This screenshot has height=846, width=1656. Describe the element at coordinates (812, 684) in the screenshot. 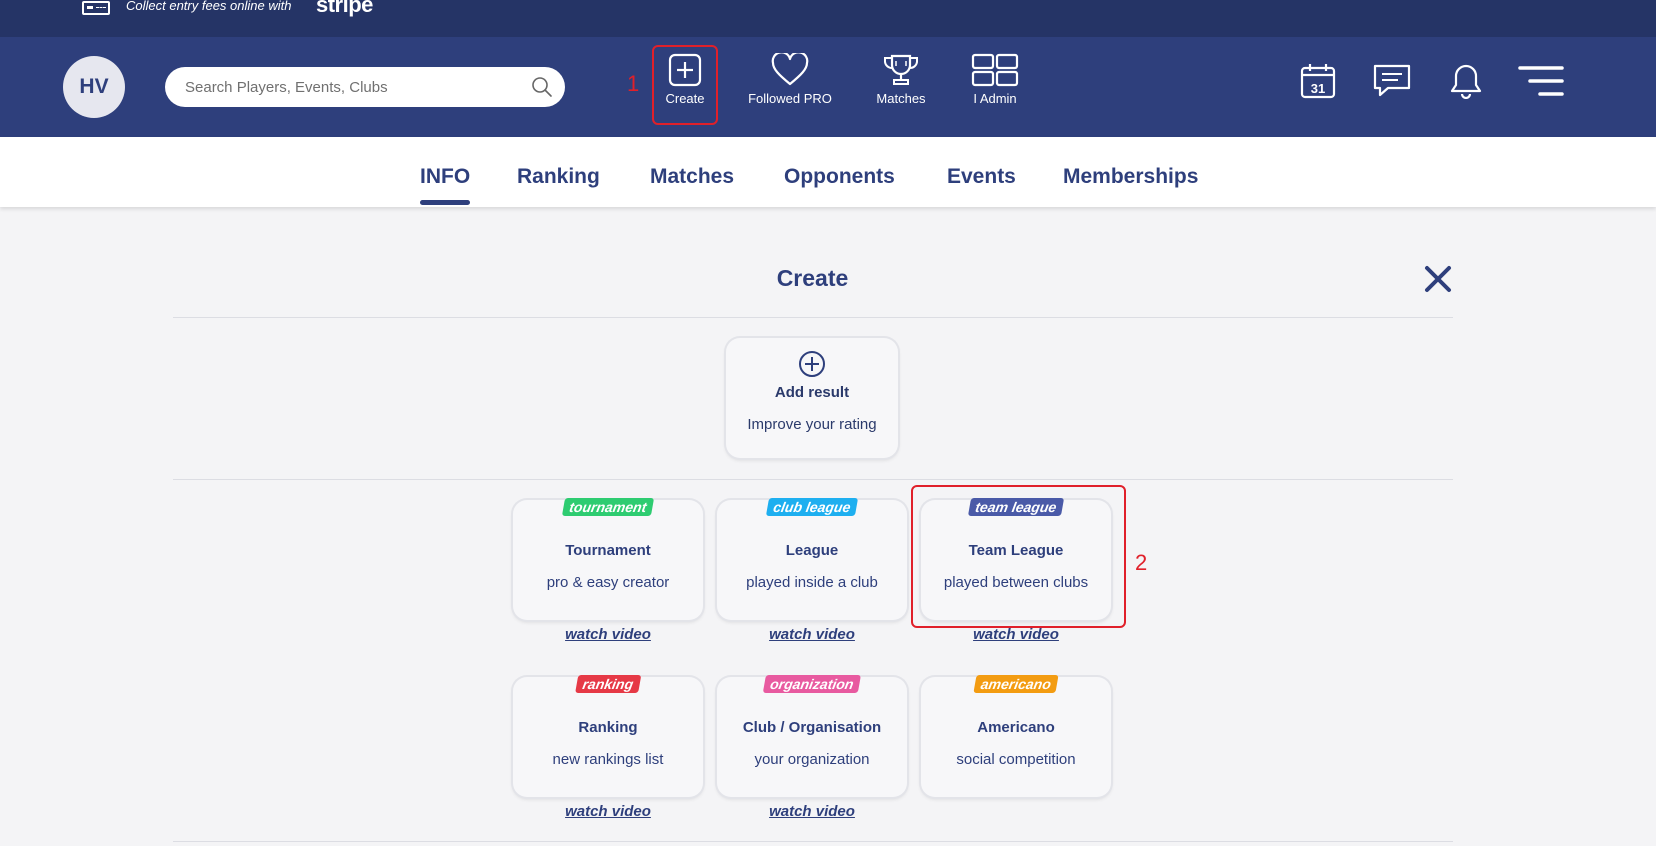

I see `organization-tag: organization` at that location.